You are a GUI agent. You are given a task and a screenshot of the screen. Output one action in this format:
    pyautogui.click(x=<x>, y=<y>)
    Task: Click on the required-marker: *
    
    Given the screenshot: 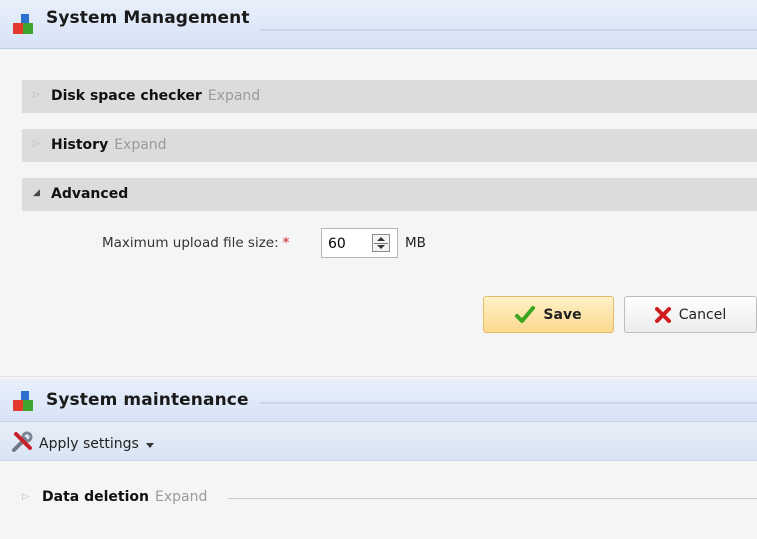 What is the action you would take?
    pyautogui.click(x=286, y=243)
    